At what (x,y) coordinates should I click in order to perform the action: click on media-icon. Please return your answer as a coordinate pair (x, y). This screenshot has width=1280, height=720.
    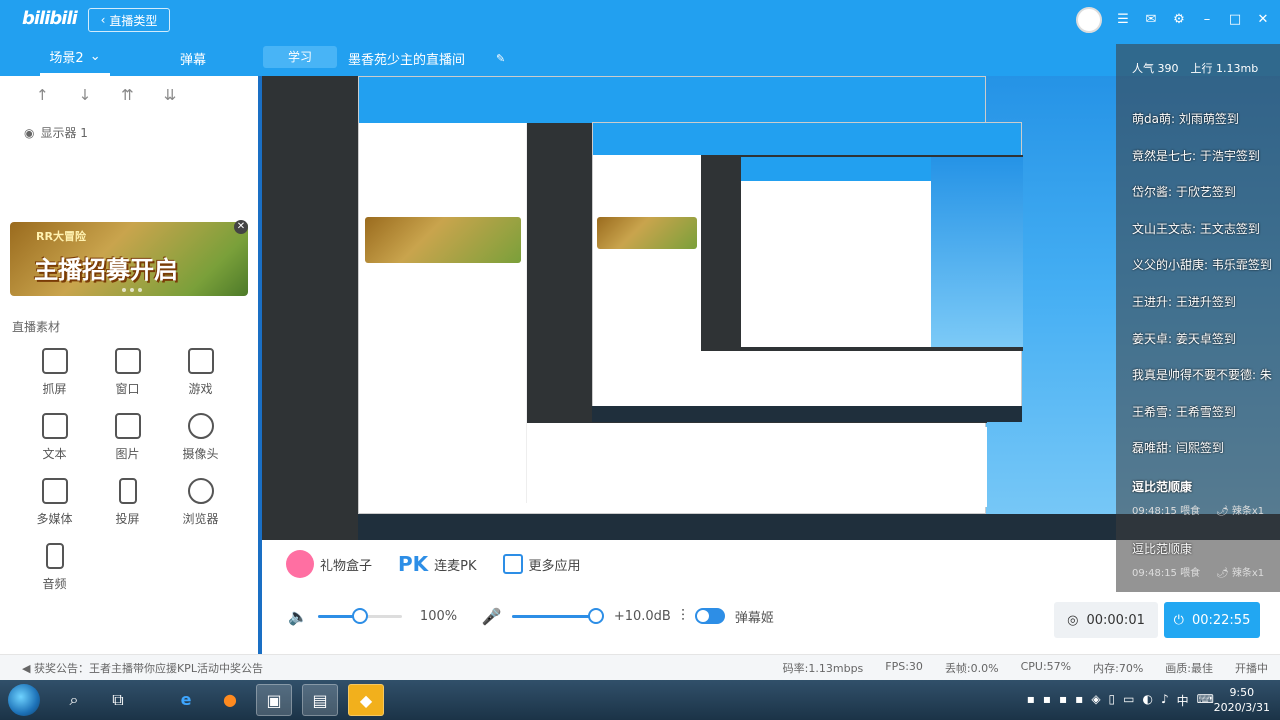
    Looking at the image, I should click on (54, 491).